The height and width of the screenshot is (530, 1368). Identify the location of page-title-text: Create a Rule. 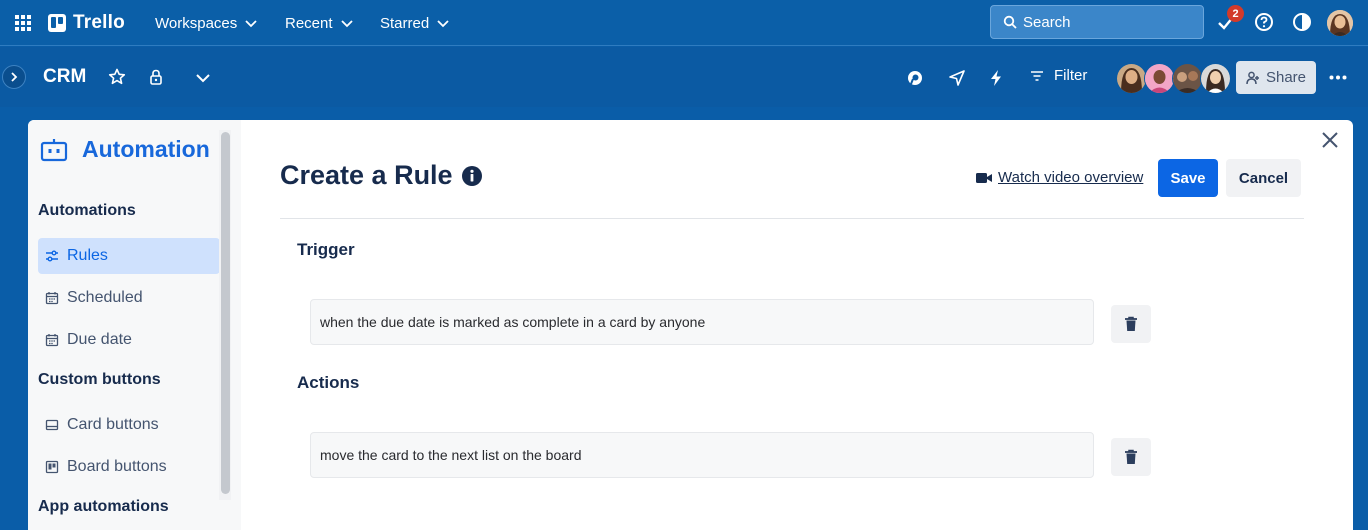
(366, 175).